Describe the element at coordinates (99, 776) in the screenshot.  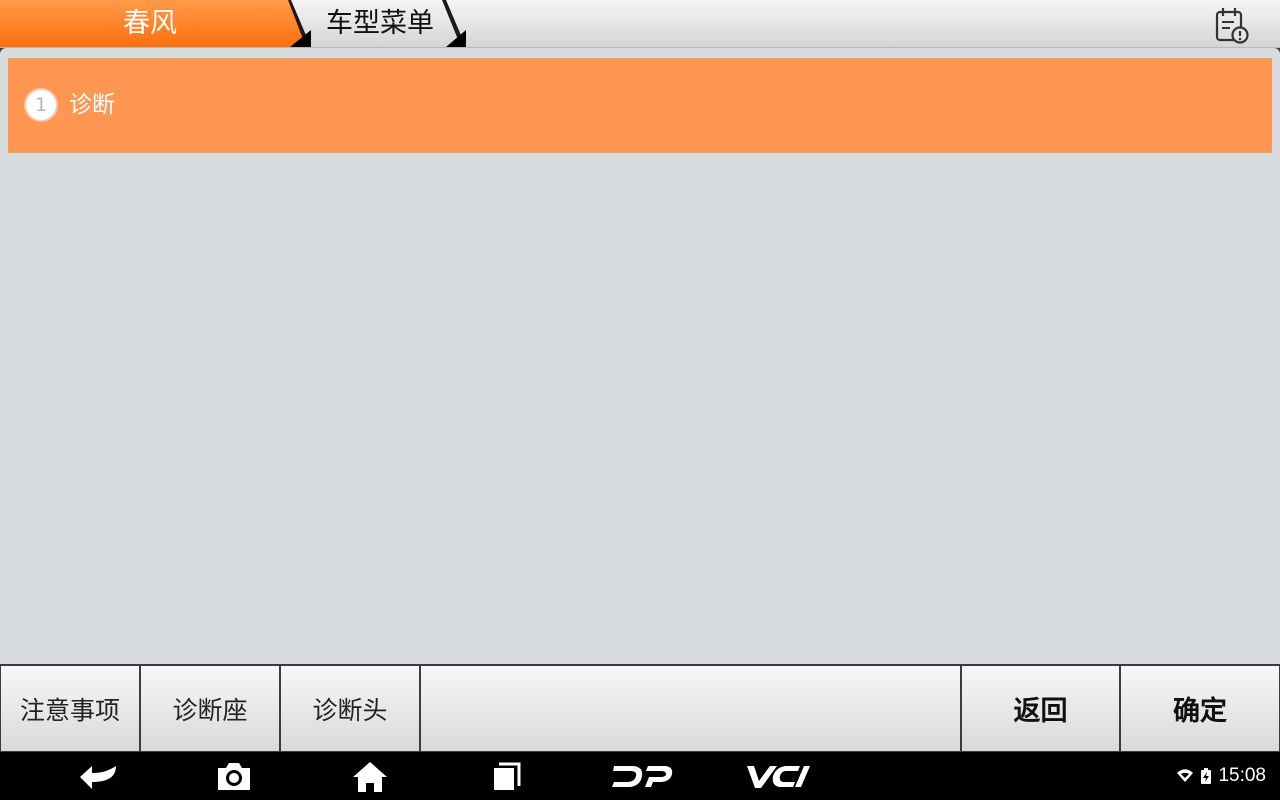
I see `back-icon` at that location.